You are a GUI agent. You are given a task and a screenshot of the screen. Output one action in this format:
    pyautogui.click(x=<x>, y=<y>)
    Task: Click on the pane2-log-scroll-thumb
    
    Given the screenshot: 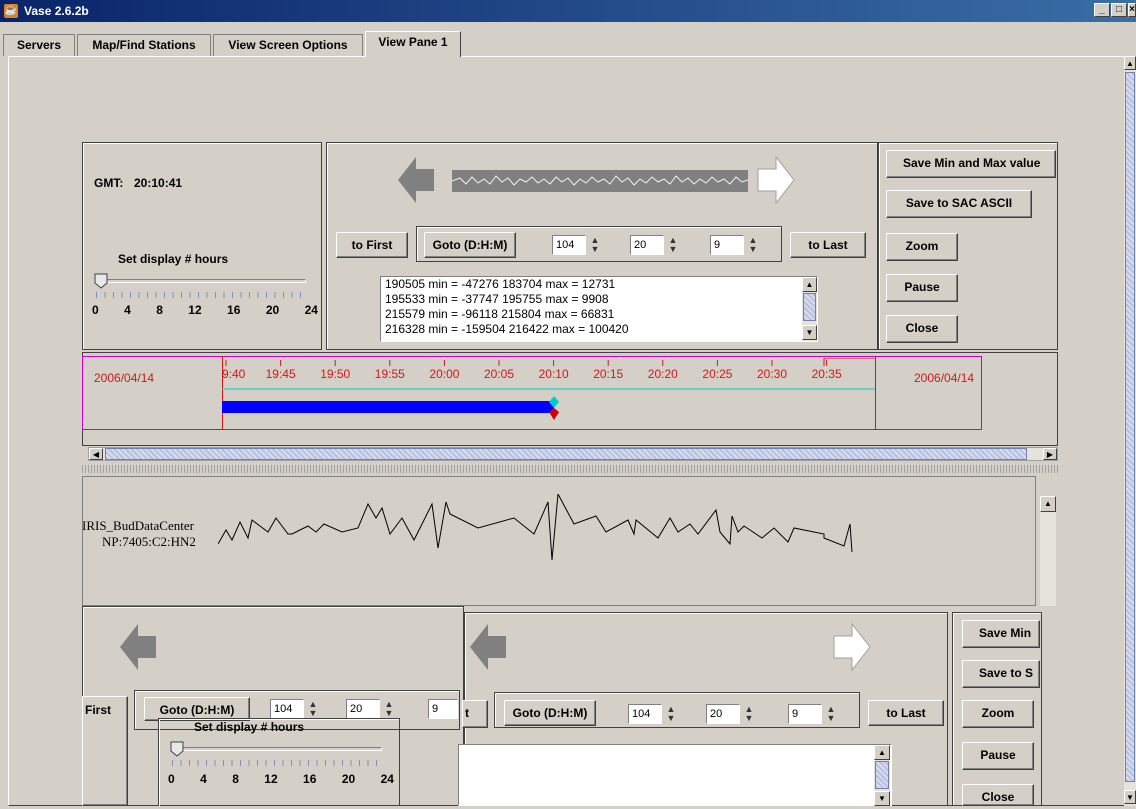 What is the action you would take?
    pyautogui.click(x=882, y=775)
    